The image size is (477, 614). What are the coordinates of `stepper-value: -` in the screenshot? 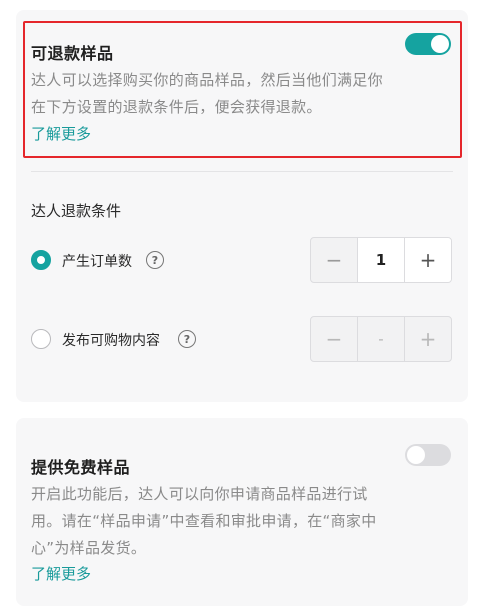 It's located at (381, 339).